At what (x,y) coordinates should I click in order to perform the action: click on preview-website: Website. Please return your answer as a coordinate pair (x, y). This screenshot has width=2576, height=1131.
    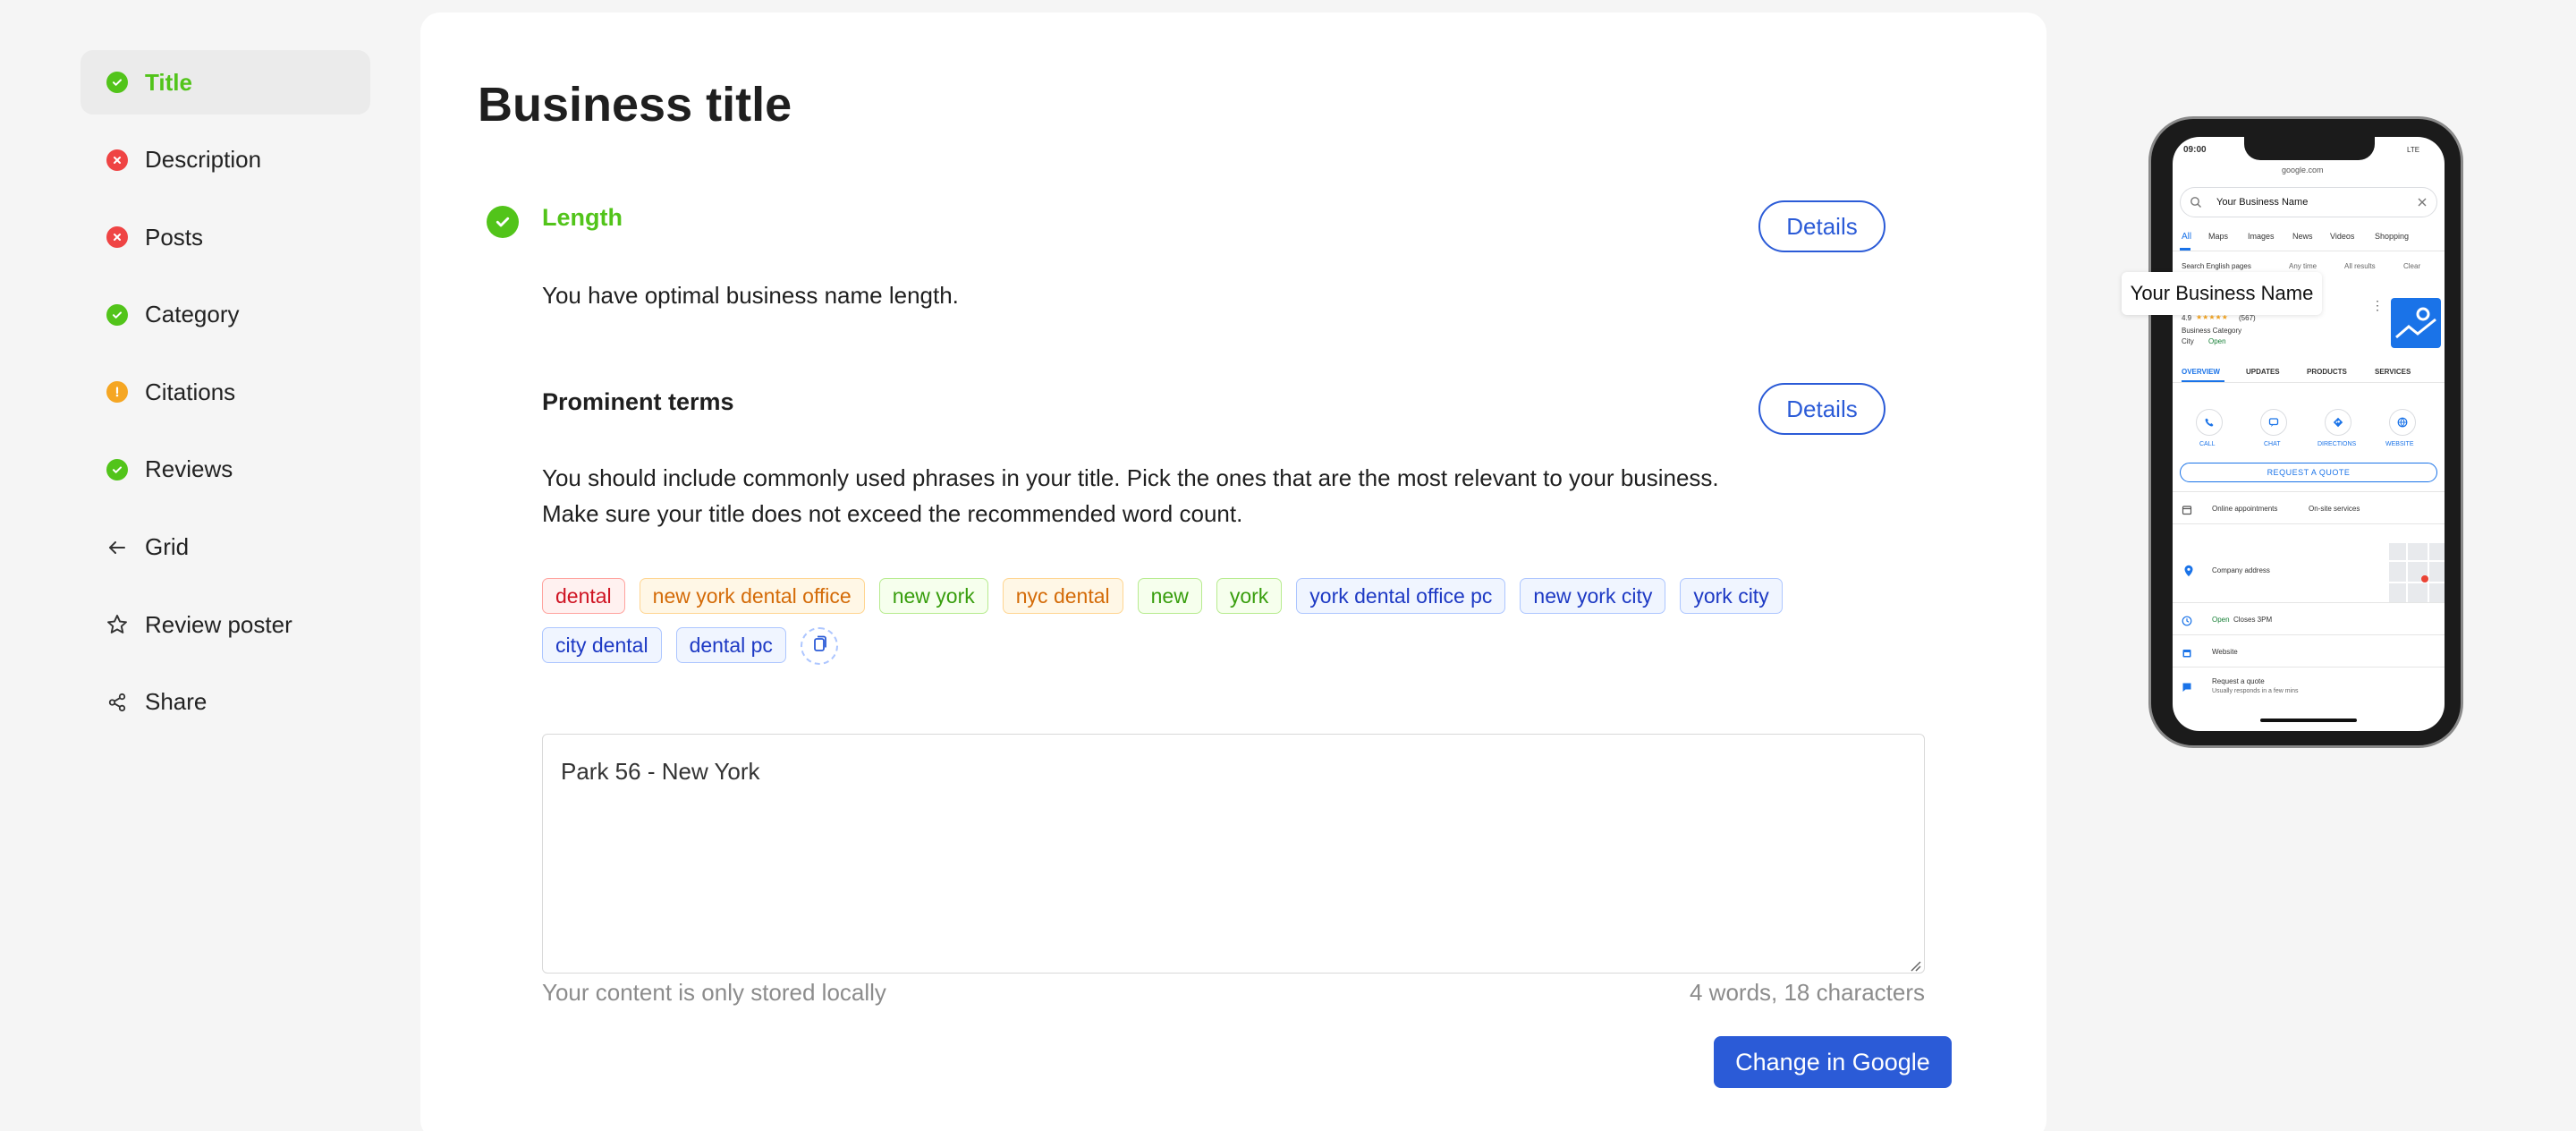
    Looking at the image, I should click on (2225, 652).